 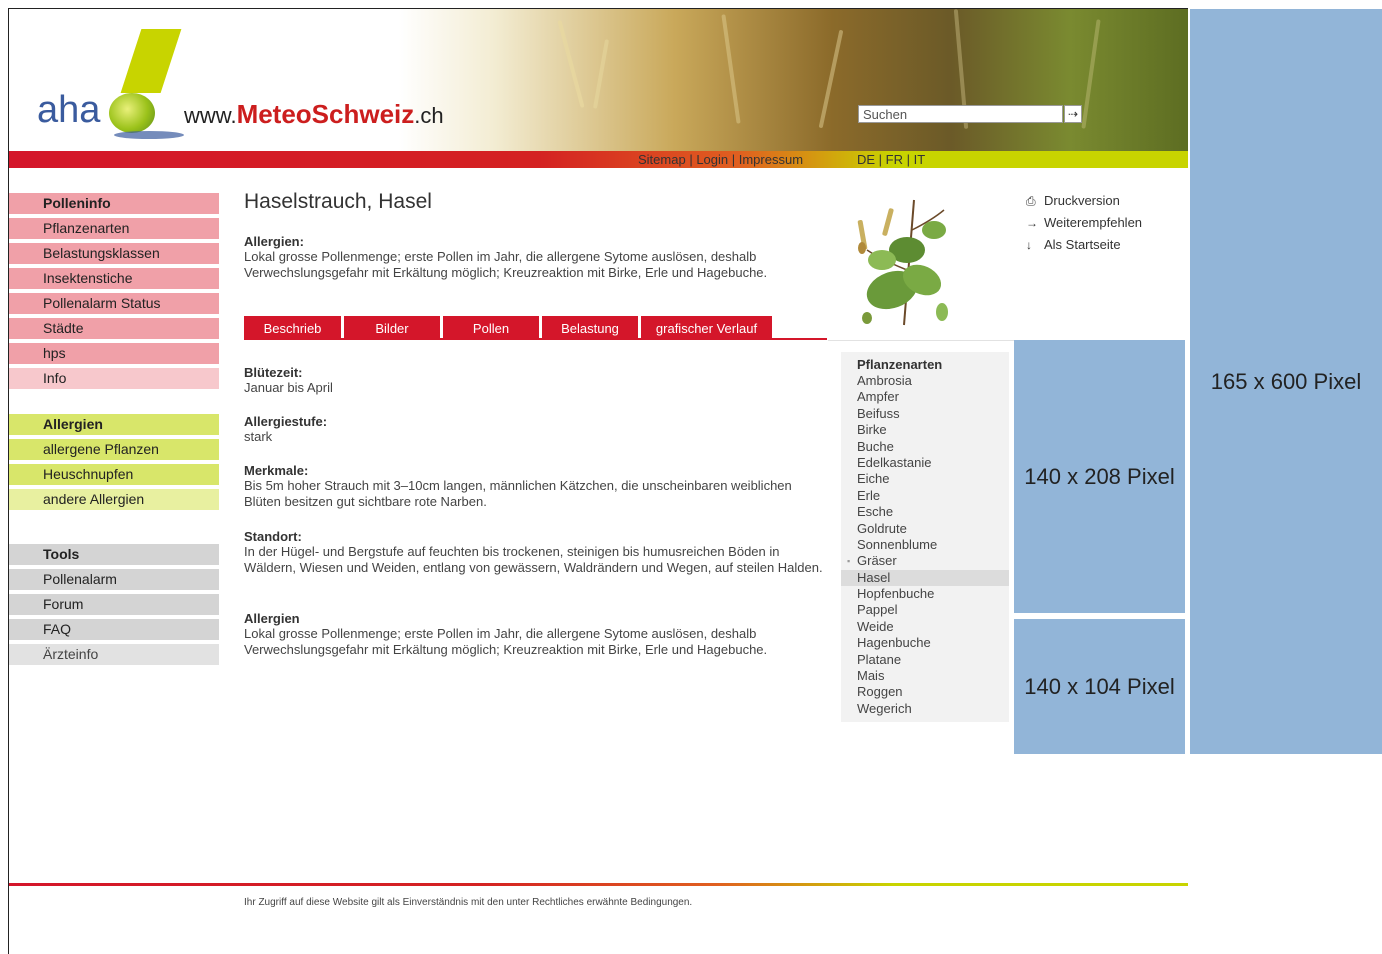 I want to click on tool-label: Druckversion, so click(x=1082, y=200).